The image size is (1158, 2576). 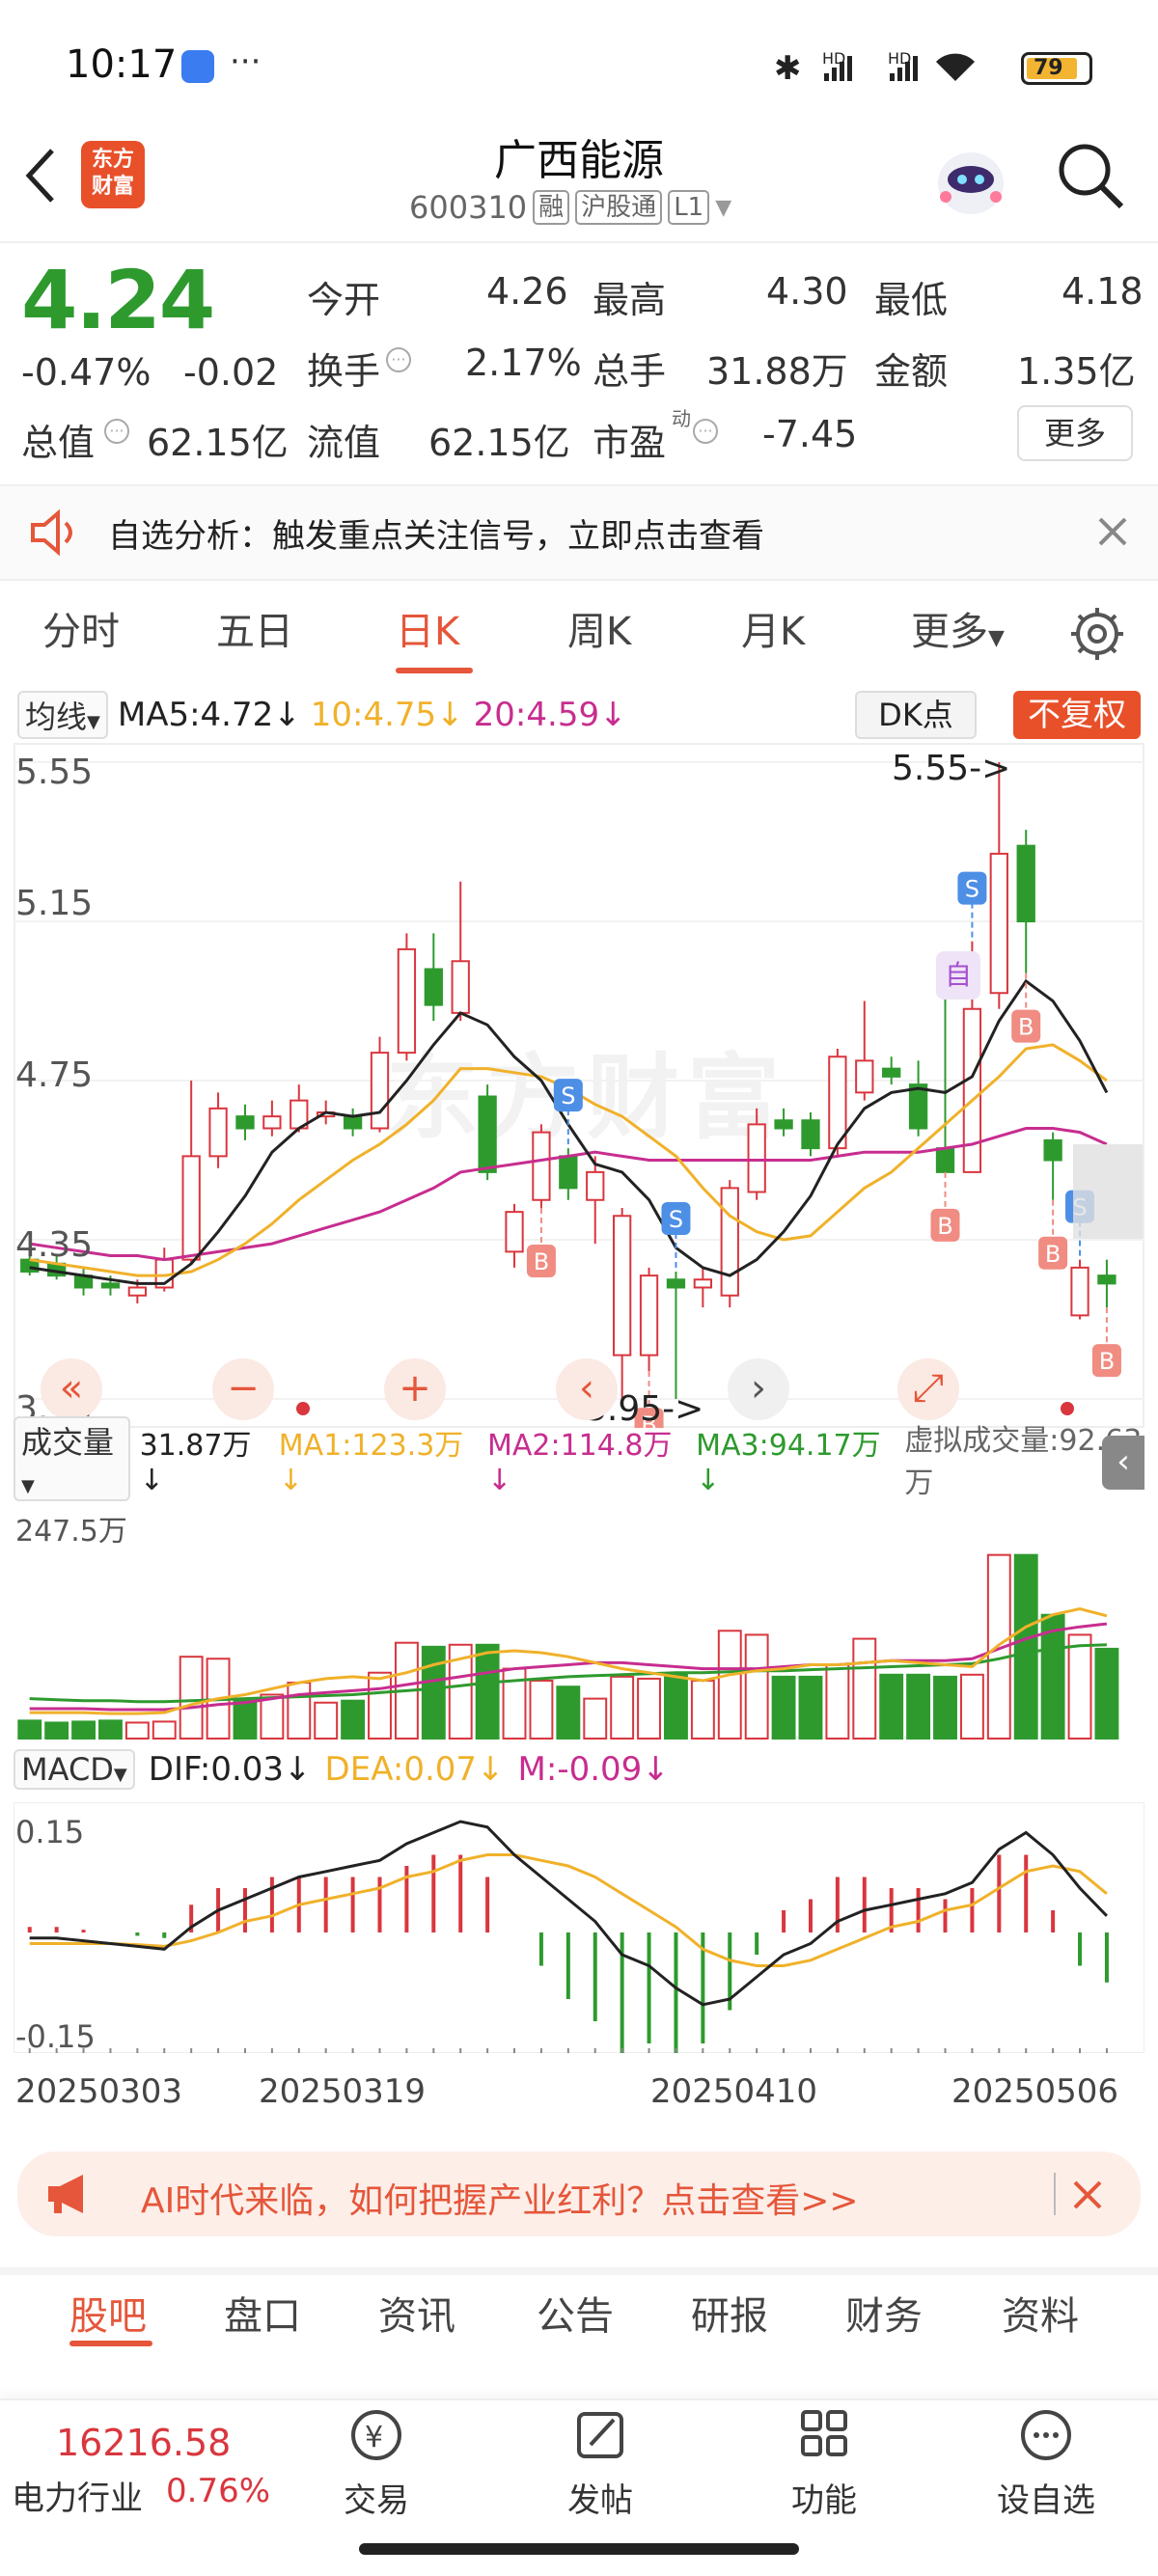 What do you see at coordinates (218, 2491) in the screenshot?
I see `industry-change: 0.76%` at bounding box center [218, 2491].